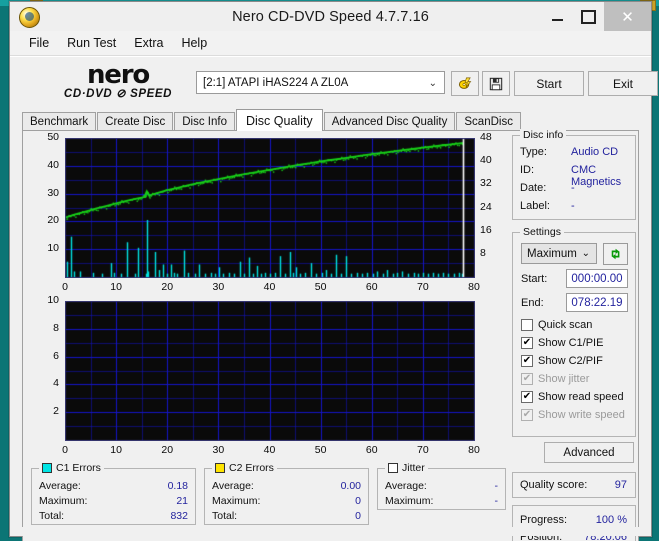 This screenshot has width=659, height=541. I want to click on quality-score-value: 97, so click(620, 485).